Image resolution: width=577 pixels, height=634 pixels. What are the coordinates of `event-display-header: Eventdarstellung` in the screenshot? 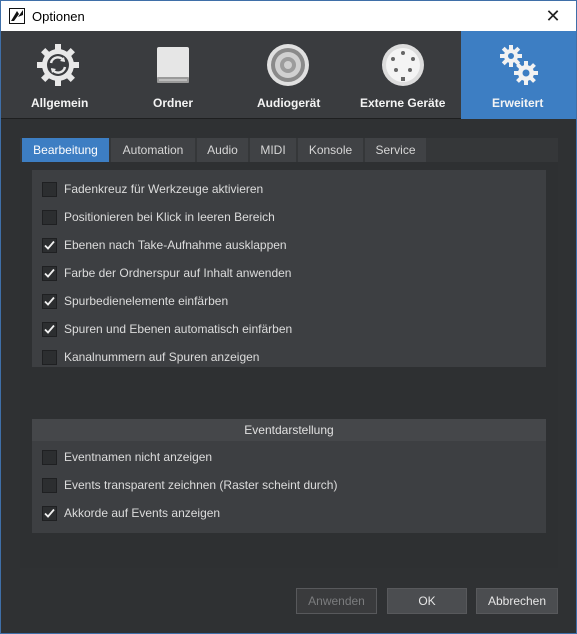 It's located at (289, 430).